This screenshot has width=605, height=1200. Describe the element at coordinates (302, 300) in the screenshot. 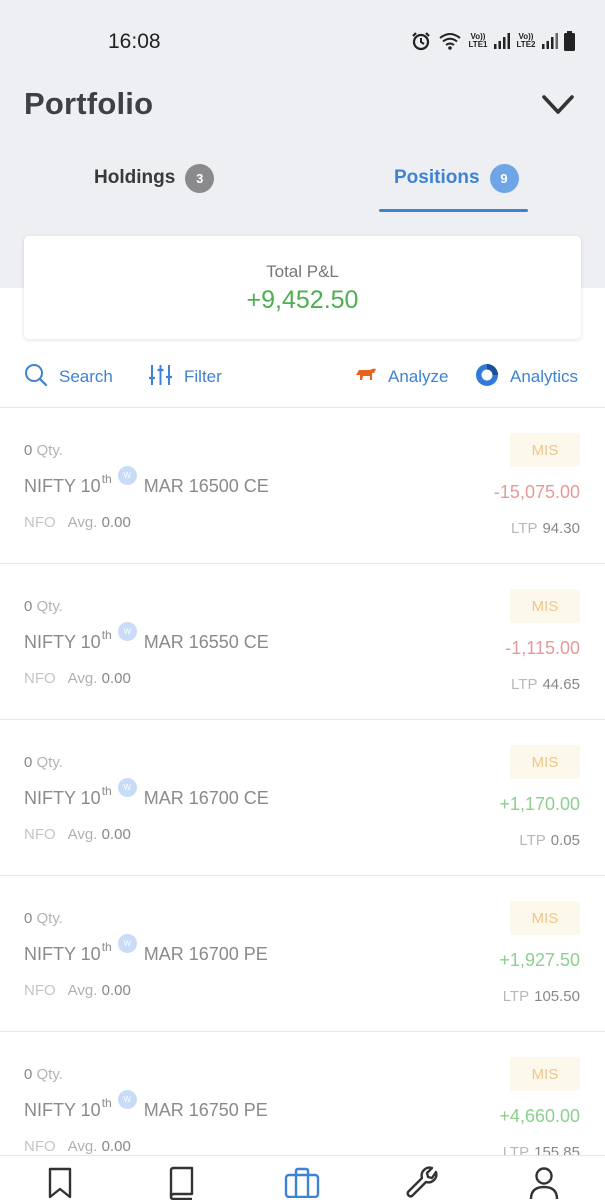

I see `total-pnl-value: +9,452.50` at that location.